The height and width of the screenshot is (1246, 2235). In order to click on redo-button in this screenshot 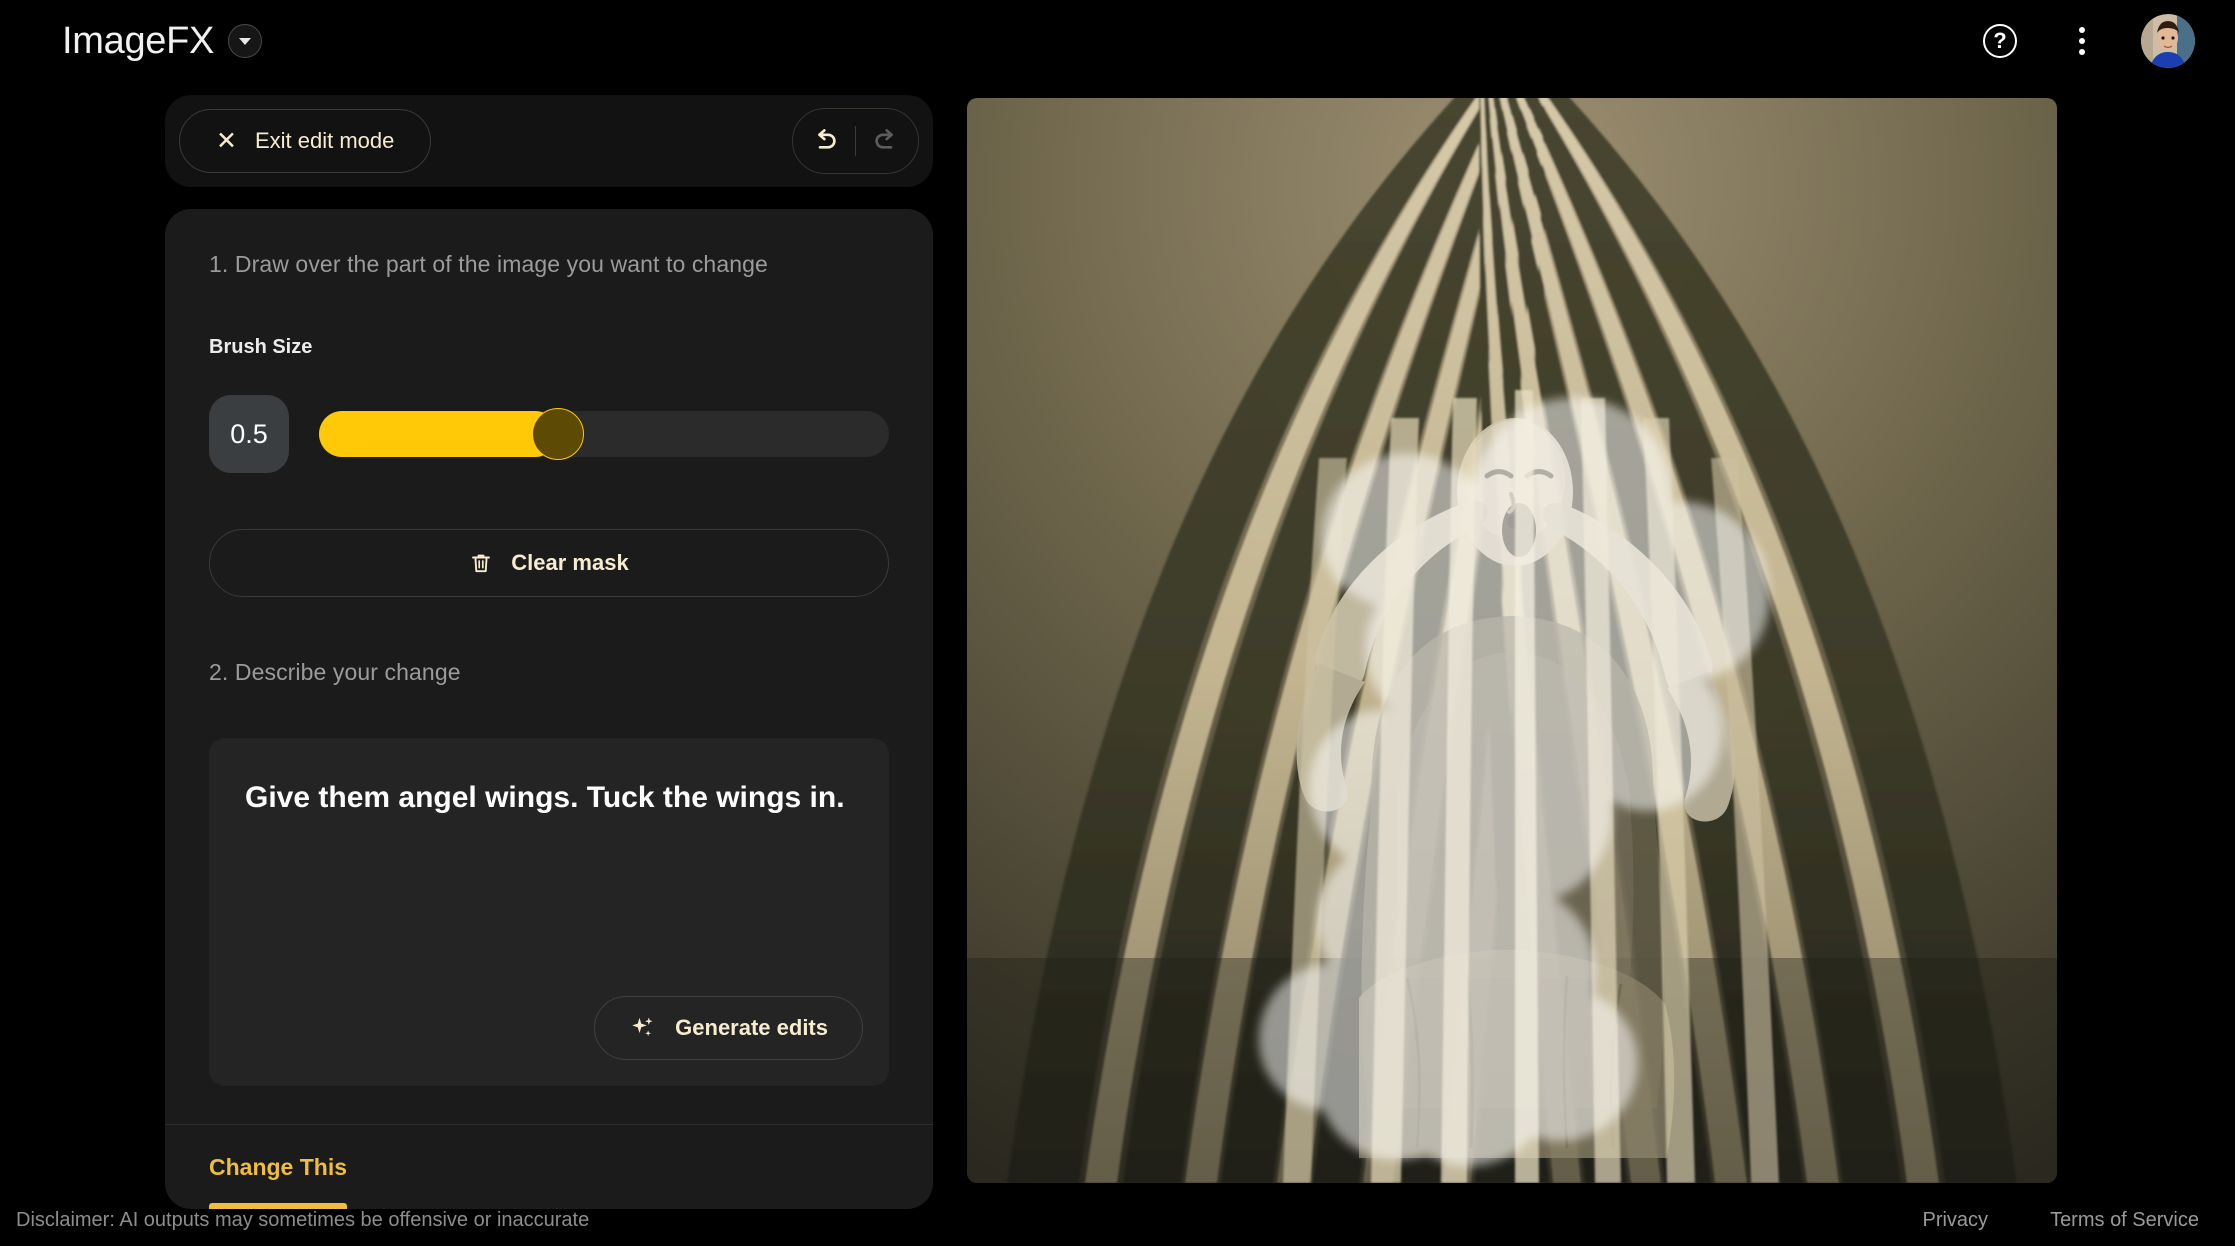, I will do `click(886, 141)`.